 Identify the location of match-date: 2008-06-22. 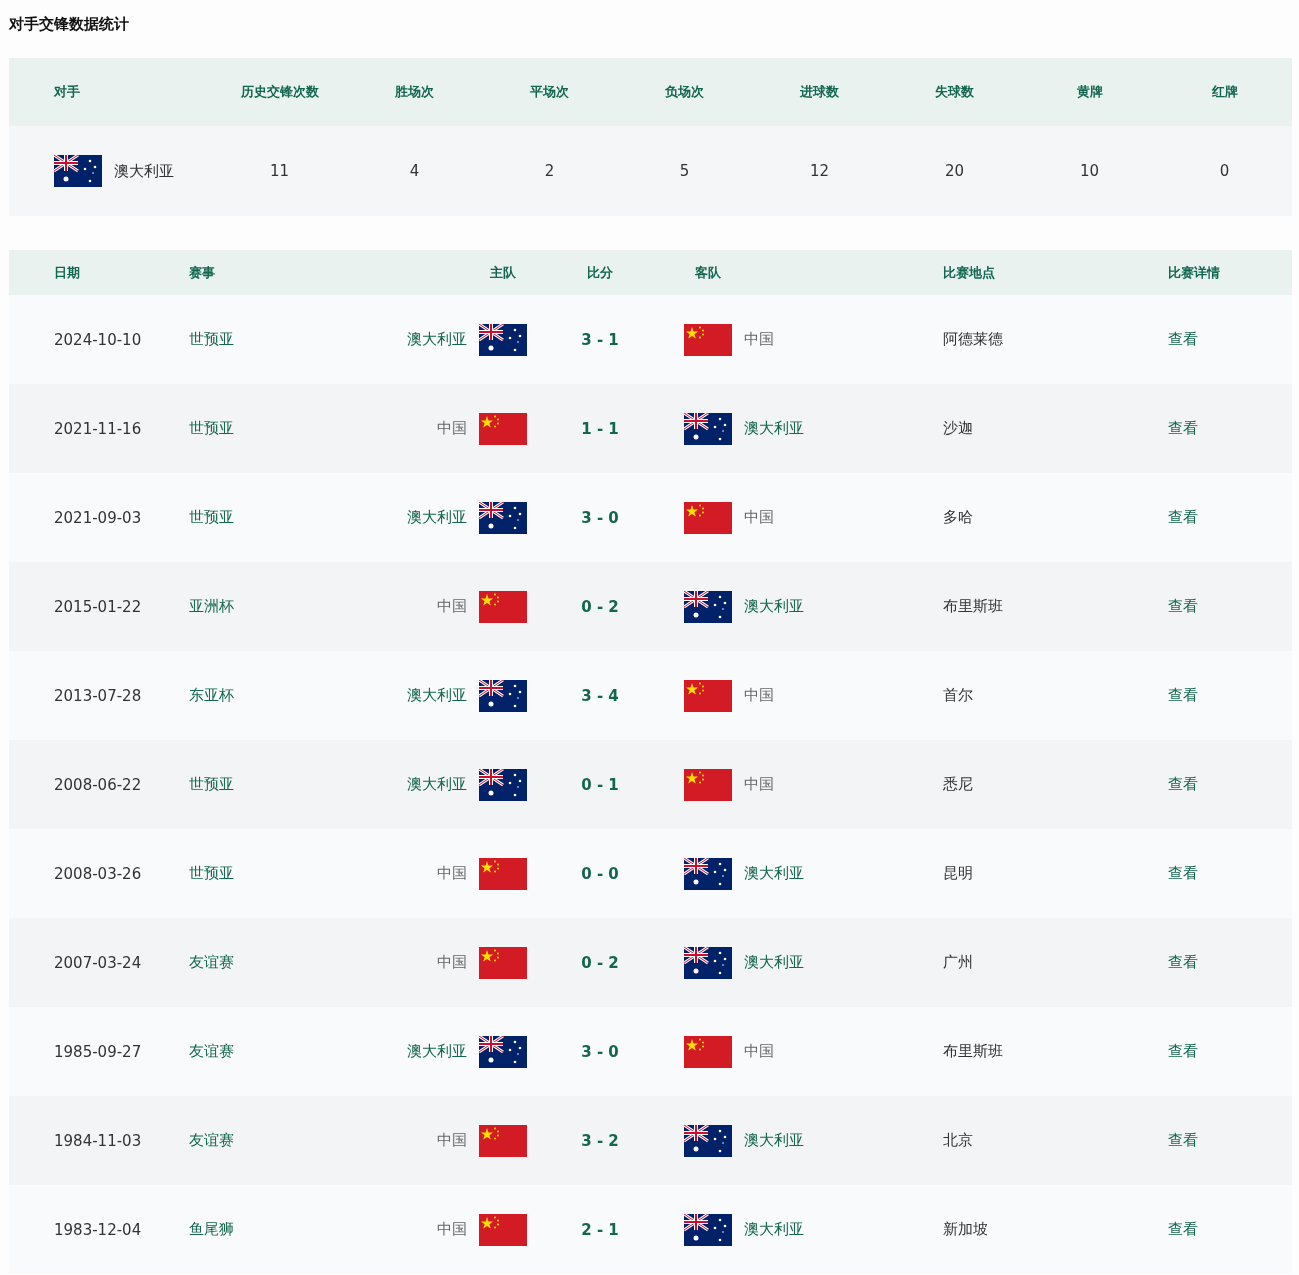
(98, 784).